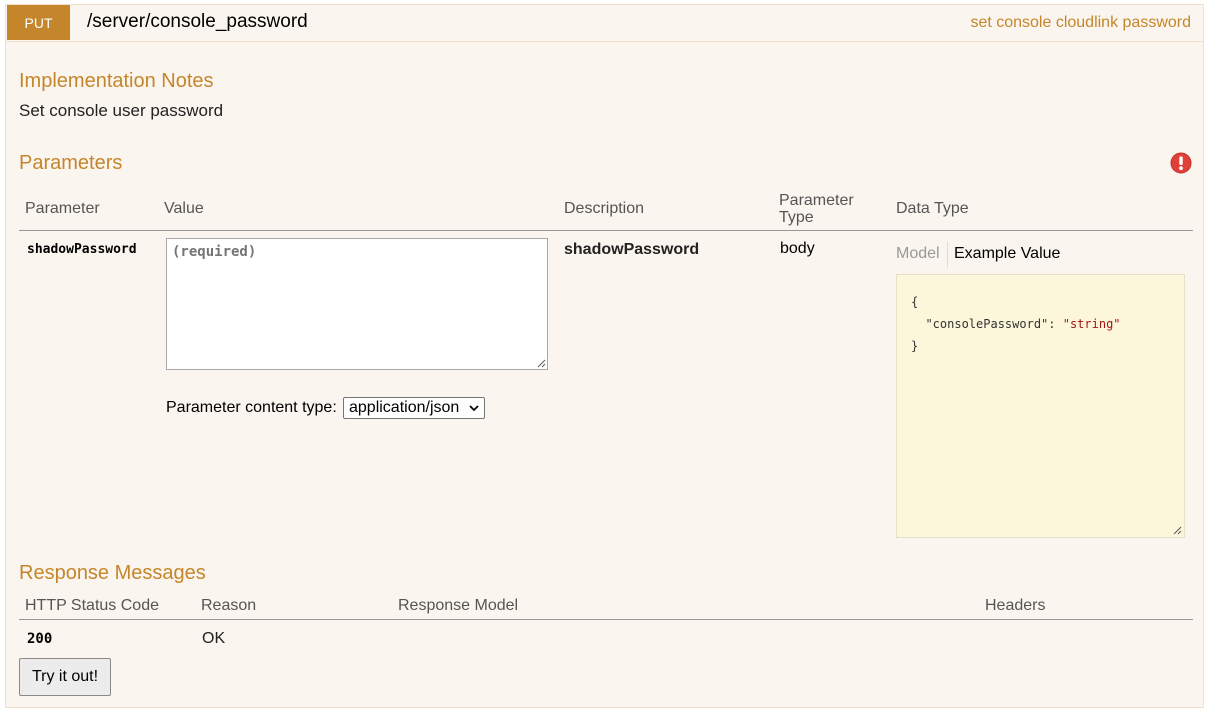 The width and height of the screenshot is (1220, 720). Describe the element at coordinates (112, 573) in the screenshot. I see `response-messages-heading: Response Messages` at that location.